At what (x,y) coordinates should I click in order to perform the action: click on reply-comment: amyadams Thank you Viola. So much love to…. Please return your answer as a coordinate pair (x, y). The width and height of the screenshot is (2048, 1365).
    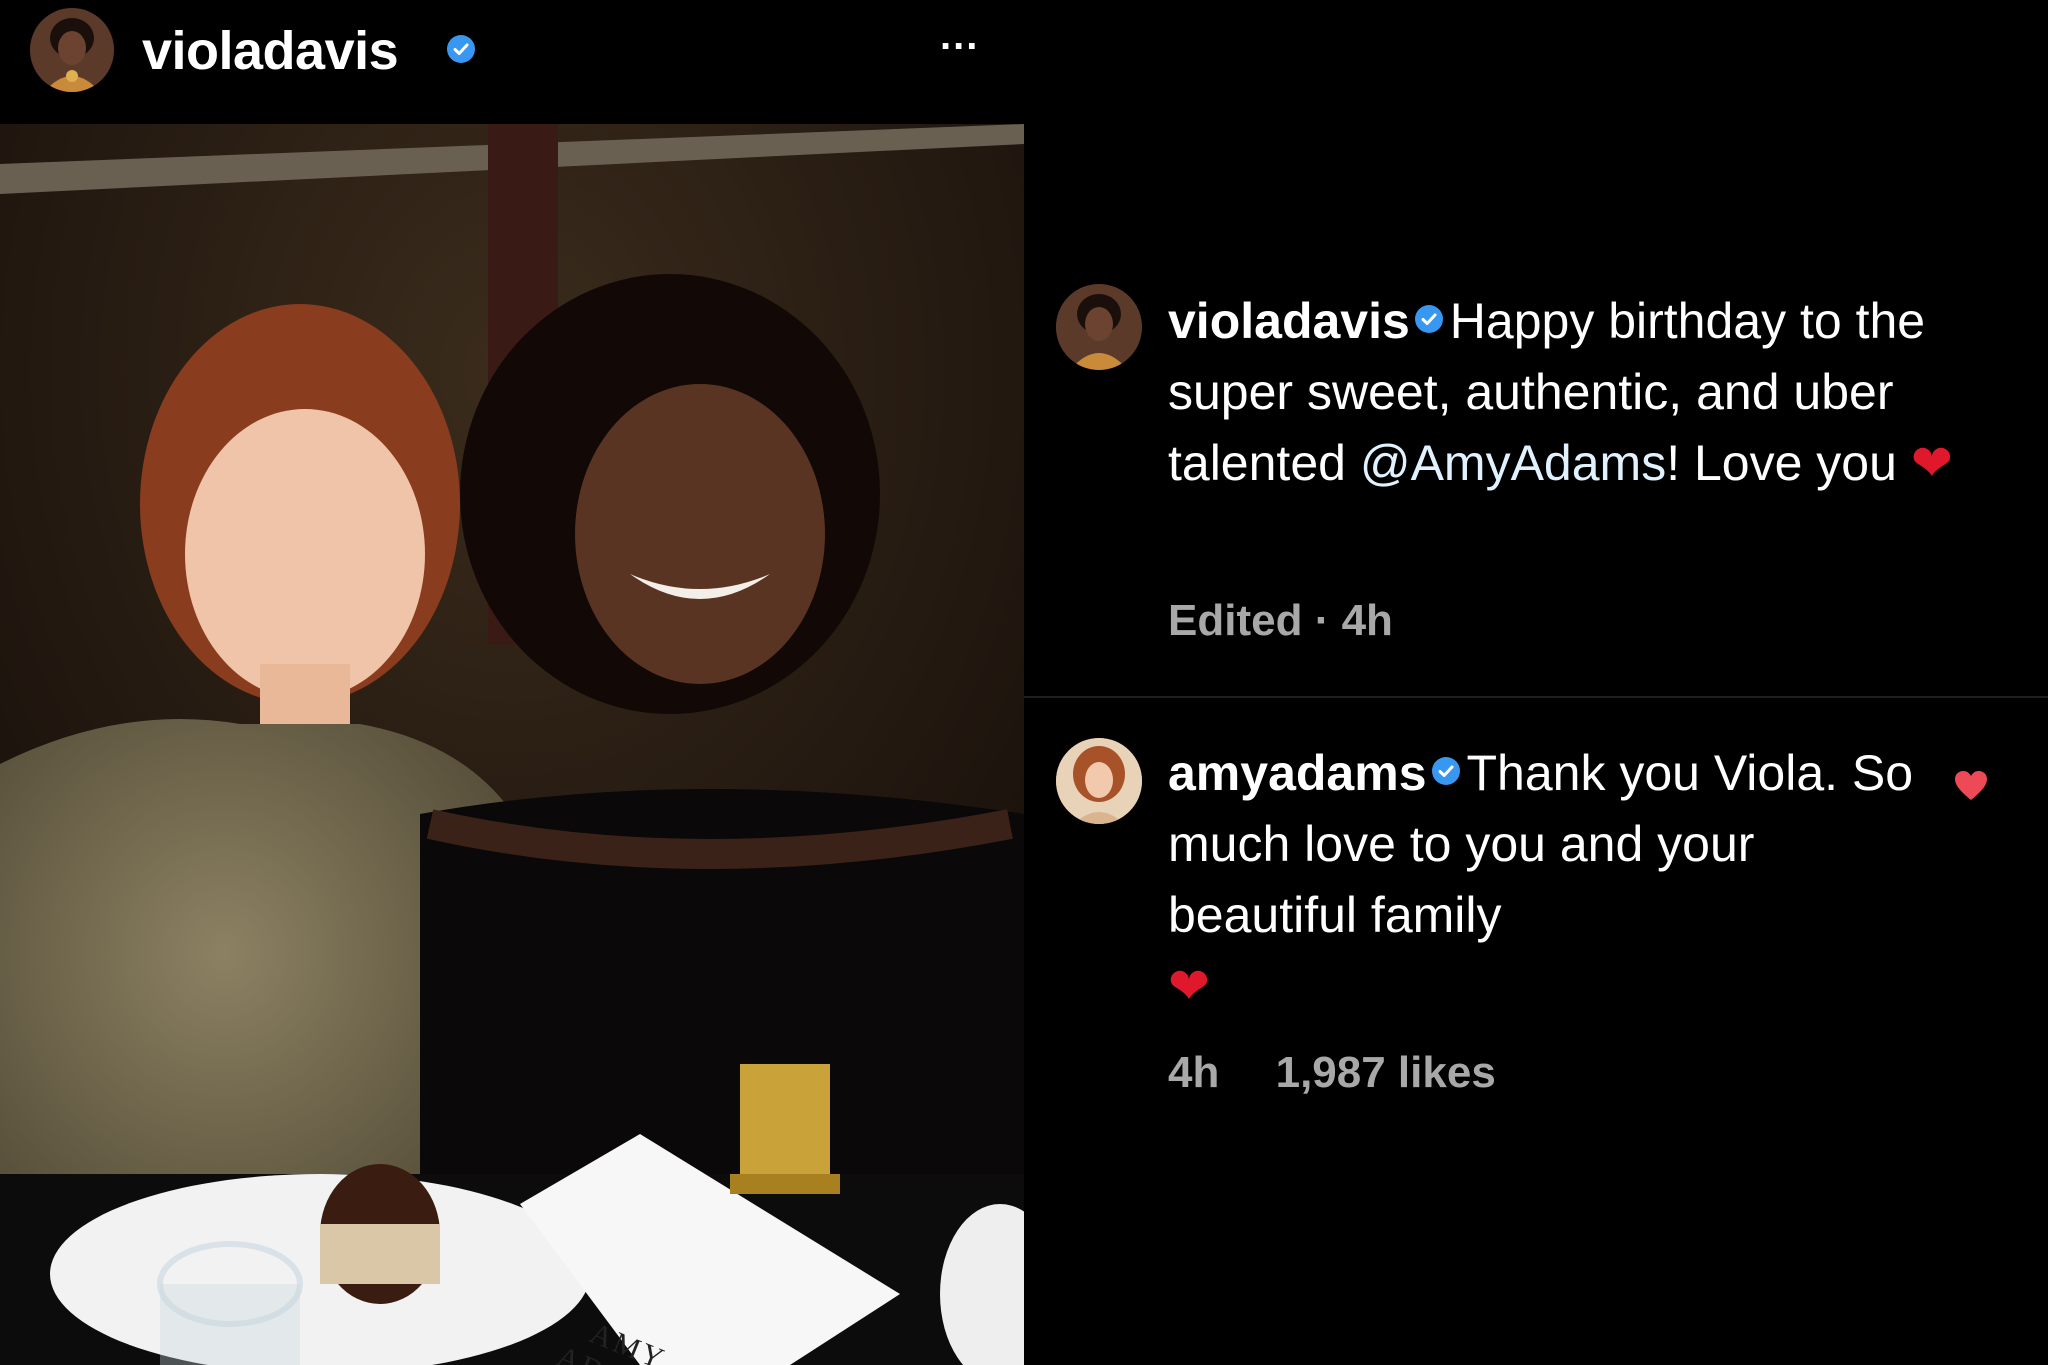
    Looking at the image, I should click on (1548, 880).